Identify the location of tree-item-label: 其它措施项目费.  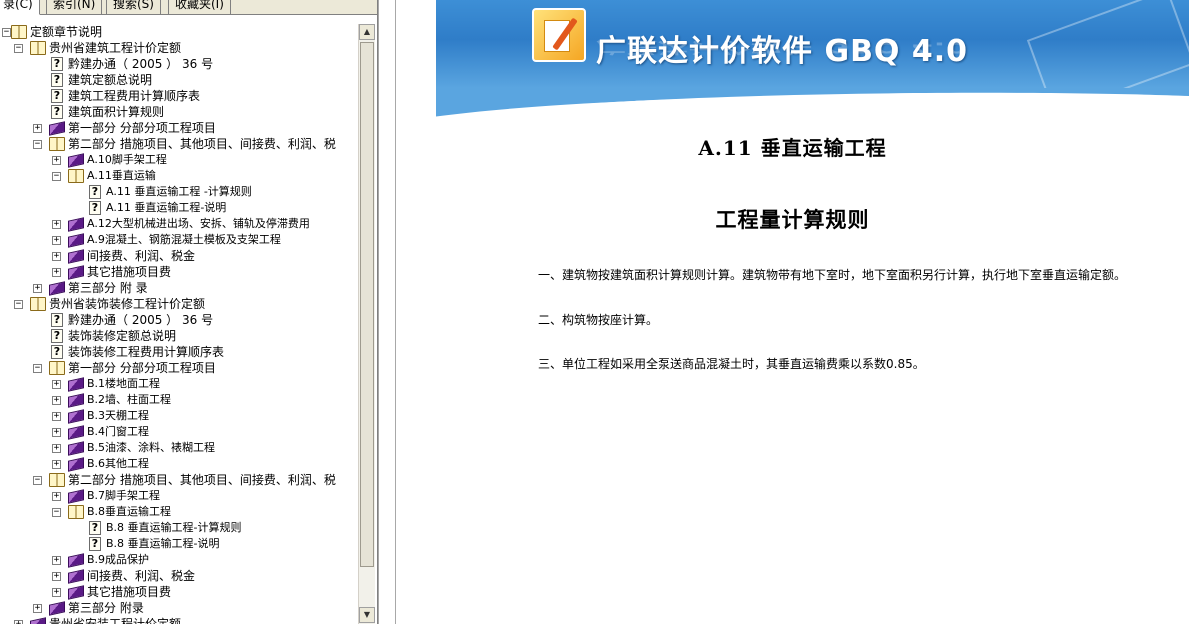
(129, 592).